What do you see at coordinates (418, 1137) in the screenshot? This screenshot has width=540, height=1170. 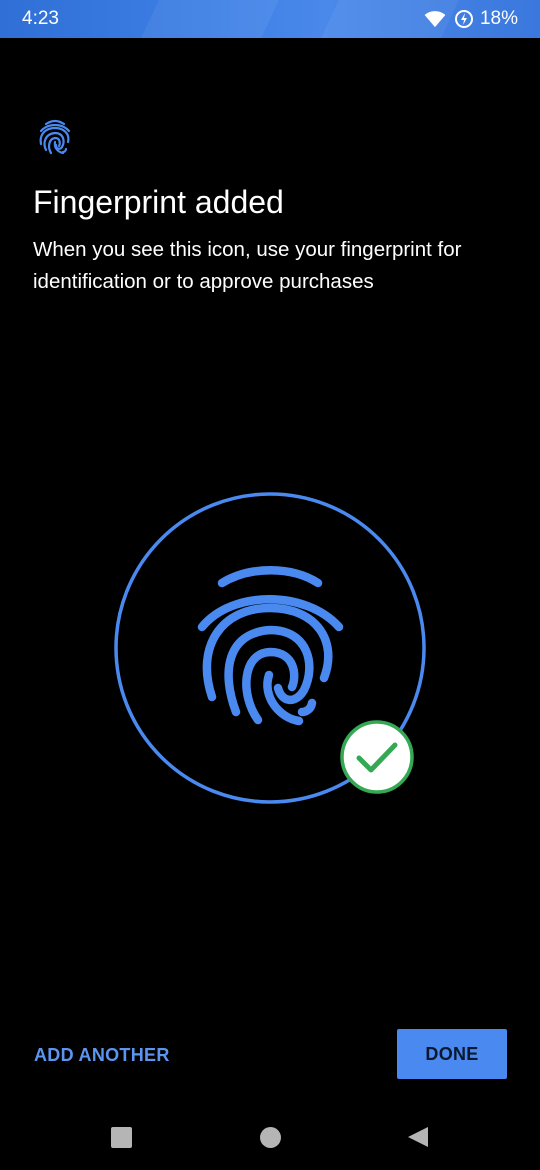 I see `back-icon` at bounding box center [418, 1137].